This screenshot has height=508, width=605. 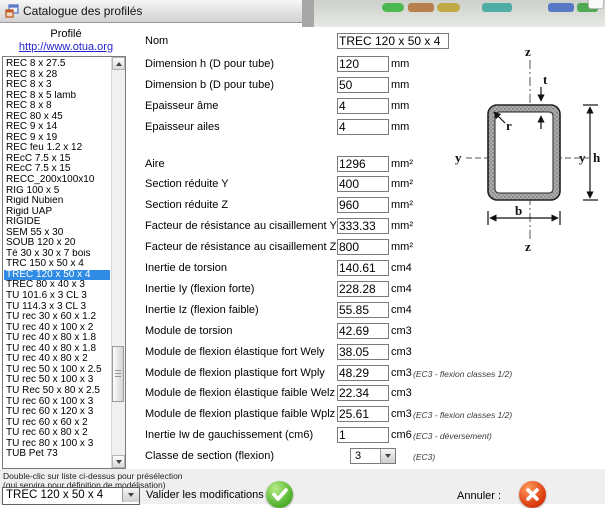 I want to click on field-note: (EC3 - déversement), so click(x=452, y=436).